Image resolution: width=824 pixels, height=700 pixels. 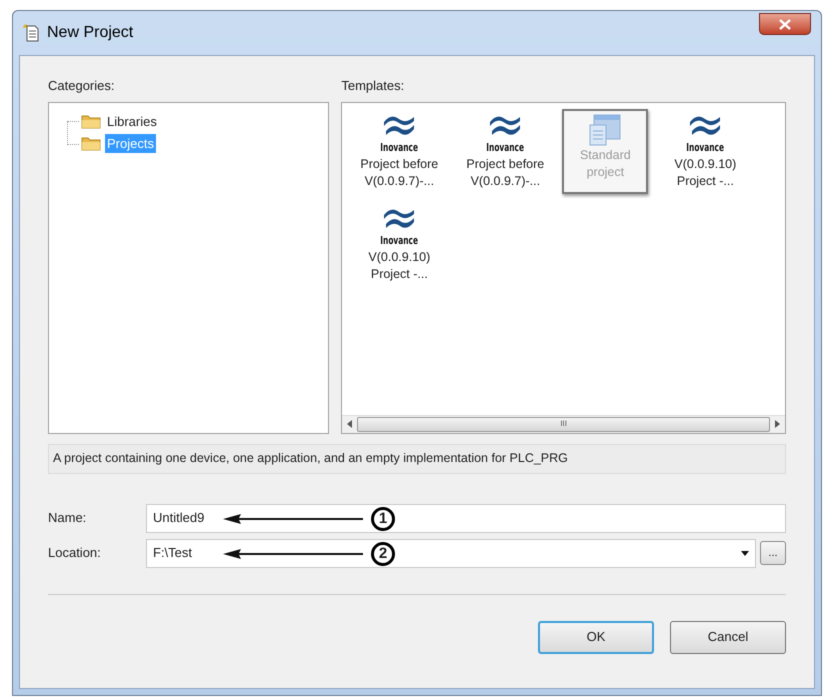 I want to click on document-window-icon, so click(x=605, y=129).